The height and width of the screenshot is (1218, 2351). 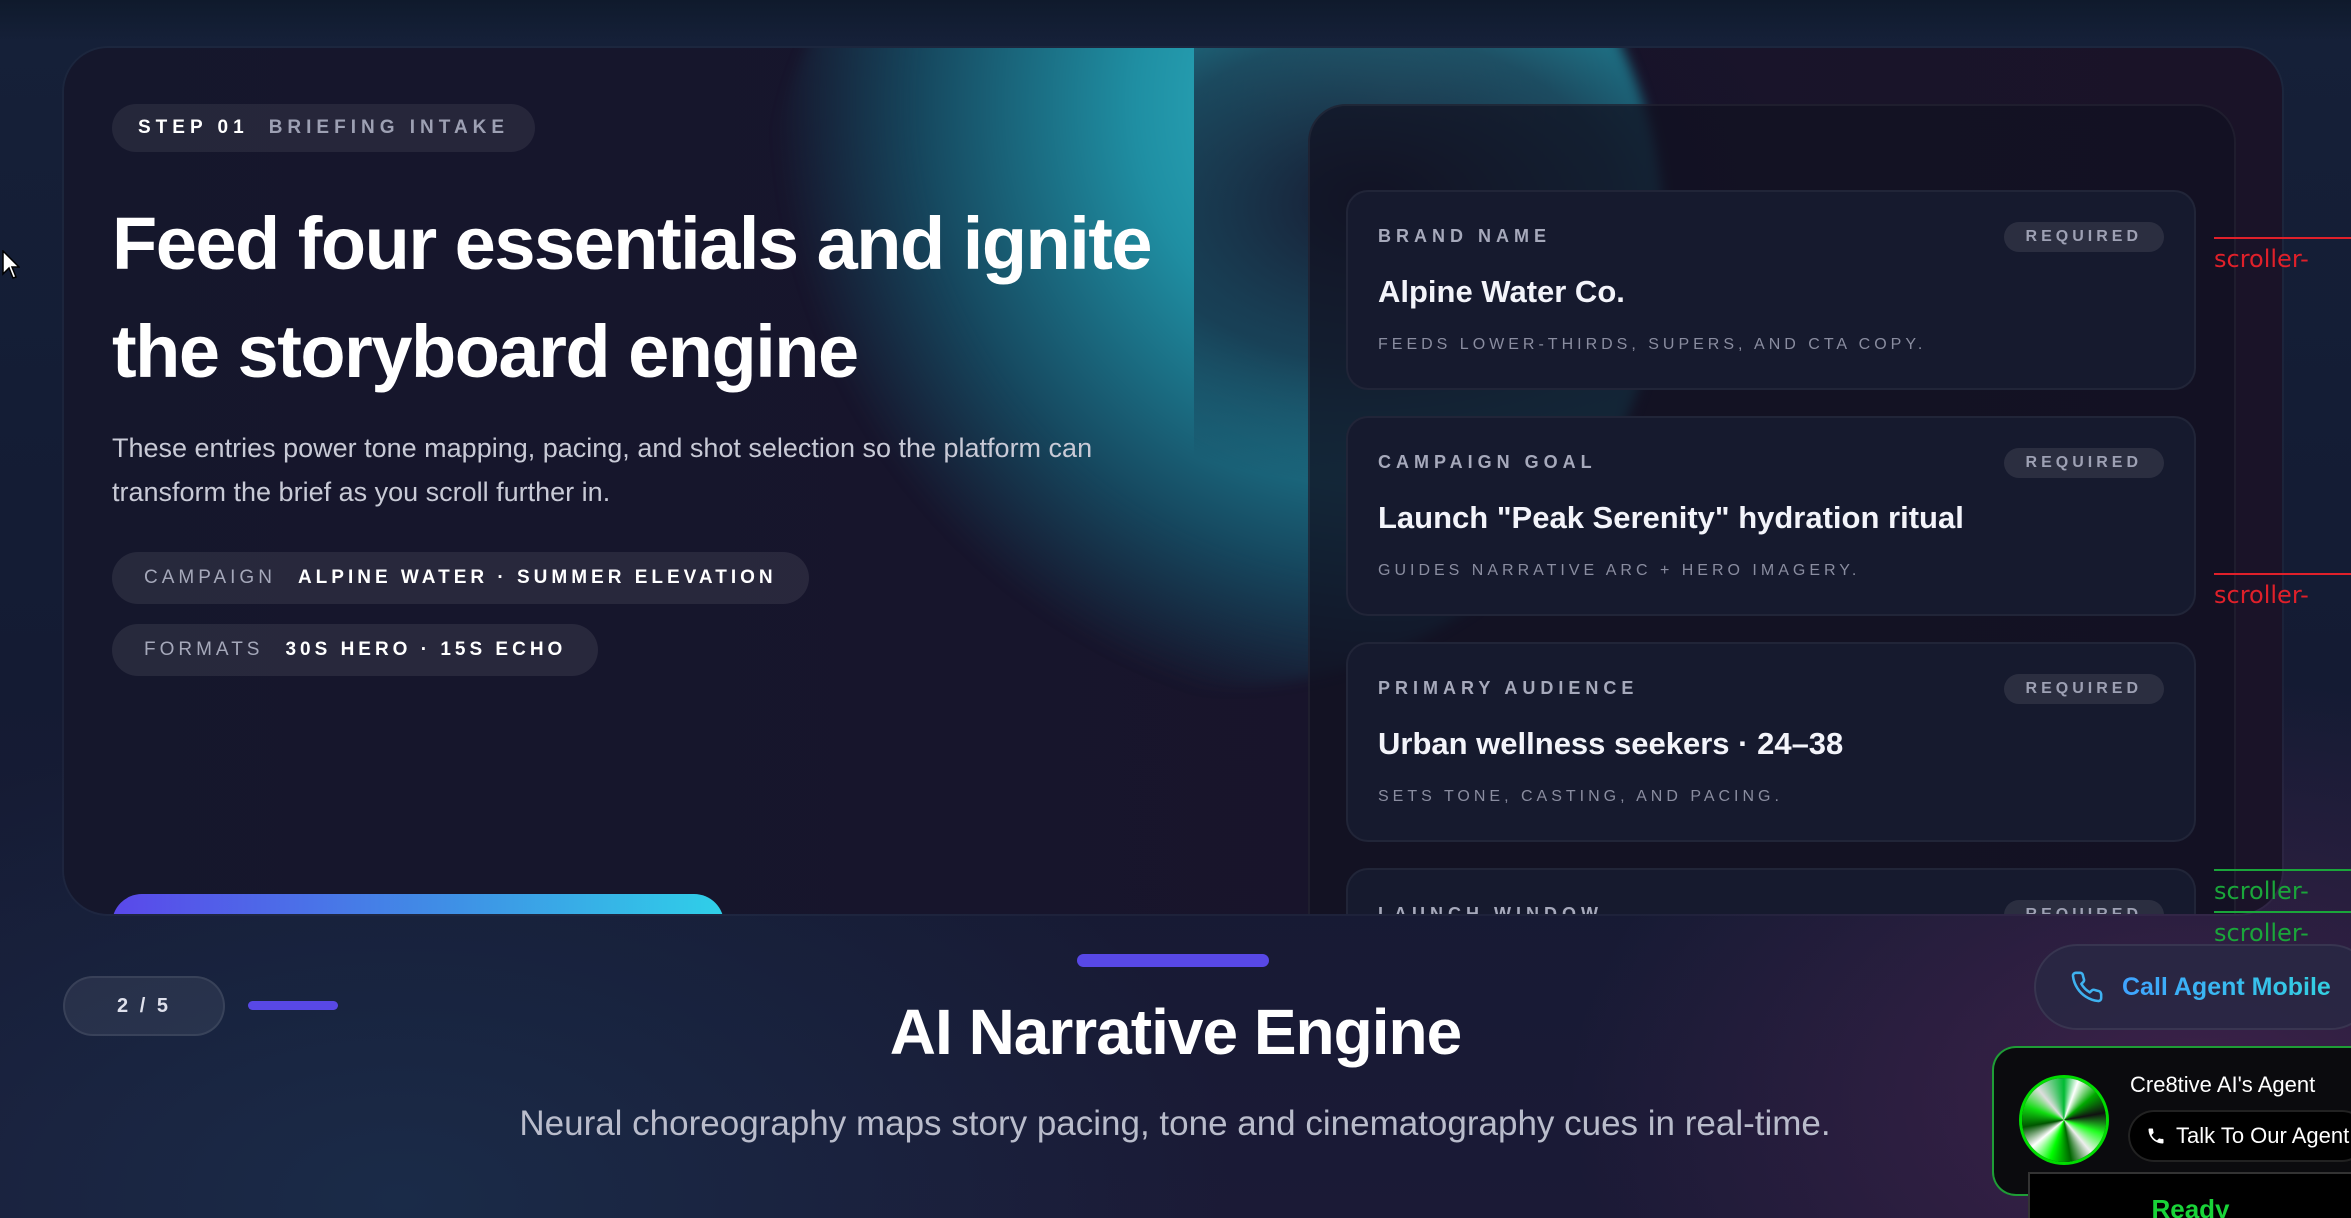 I want to click on scroller-start-marker-green: scroller-, so click(x=2282, y=887).